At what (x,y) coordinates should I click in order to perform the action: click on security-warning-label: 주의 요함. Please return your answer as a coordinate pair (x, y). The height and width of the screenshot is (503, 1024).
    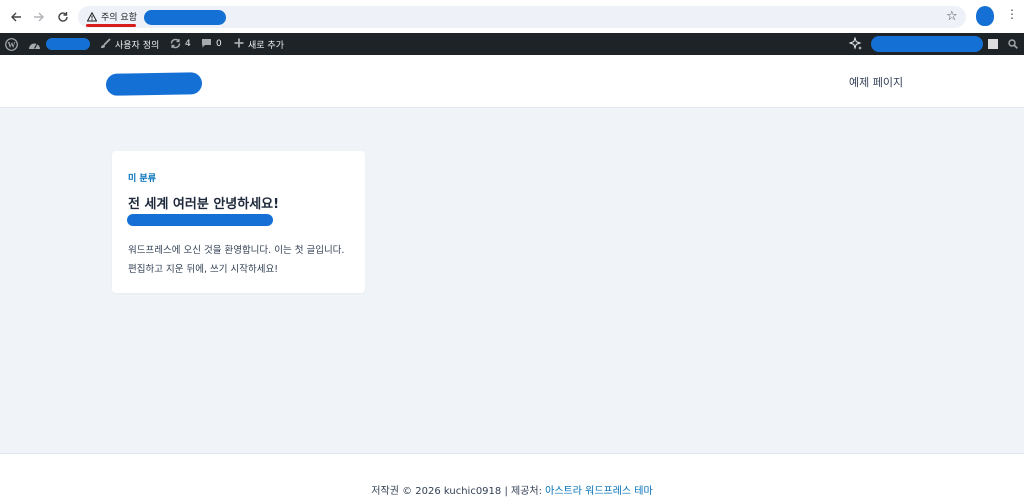
    Looking at the image, I should click on (119, 18).